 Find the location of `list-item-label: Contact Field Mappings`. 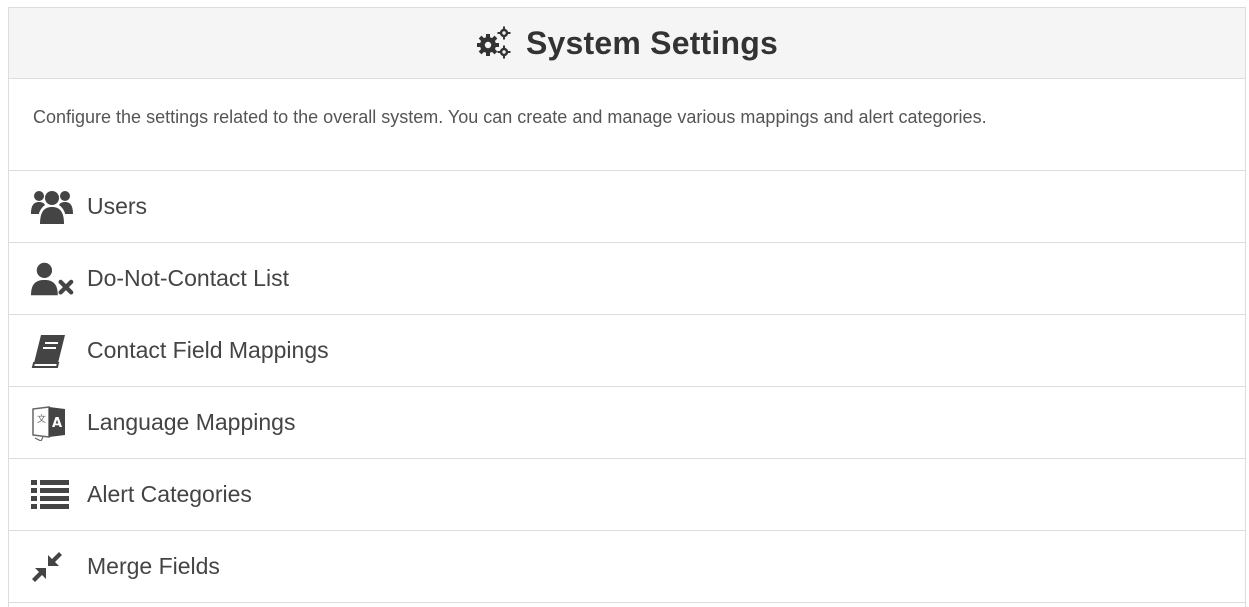

list-item-label: Contact Field Mappings is located at coordinates (208, 350).